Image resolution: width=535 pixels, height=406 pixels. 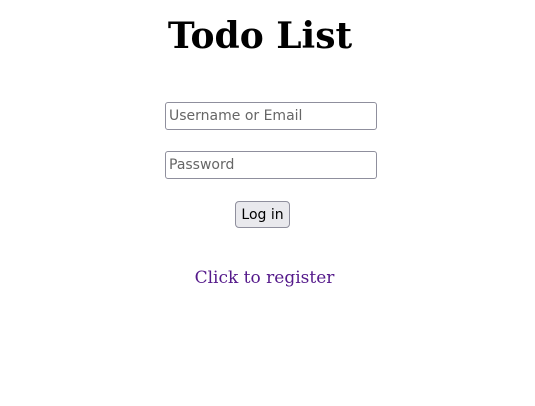 What do you see at coordinates (262, 214) in the screenshot?
I see `login-button: Log in` at bounding box center [262, 214].